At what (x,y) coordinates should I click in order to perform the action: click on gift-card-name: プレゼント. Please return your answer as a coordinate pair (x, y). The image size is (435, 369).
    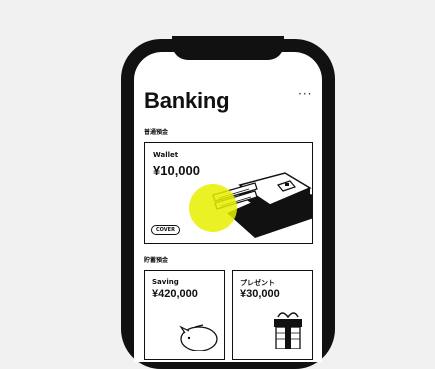
    Looking at the image, I should click on (257, 283).